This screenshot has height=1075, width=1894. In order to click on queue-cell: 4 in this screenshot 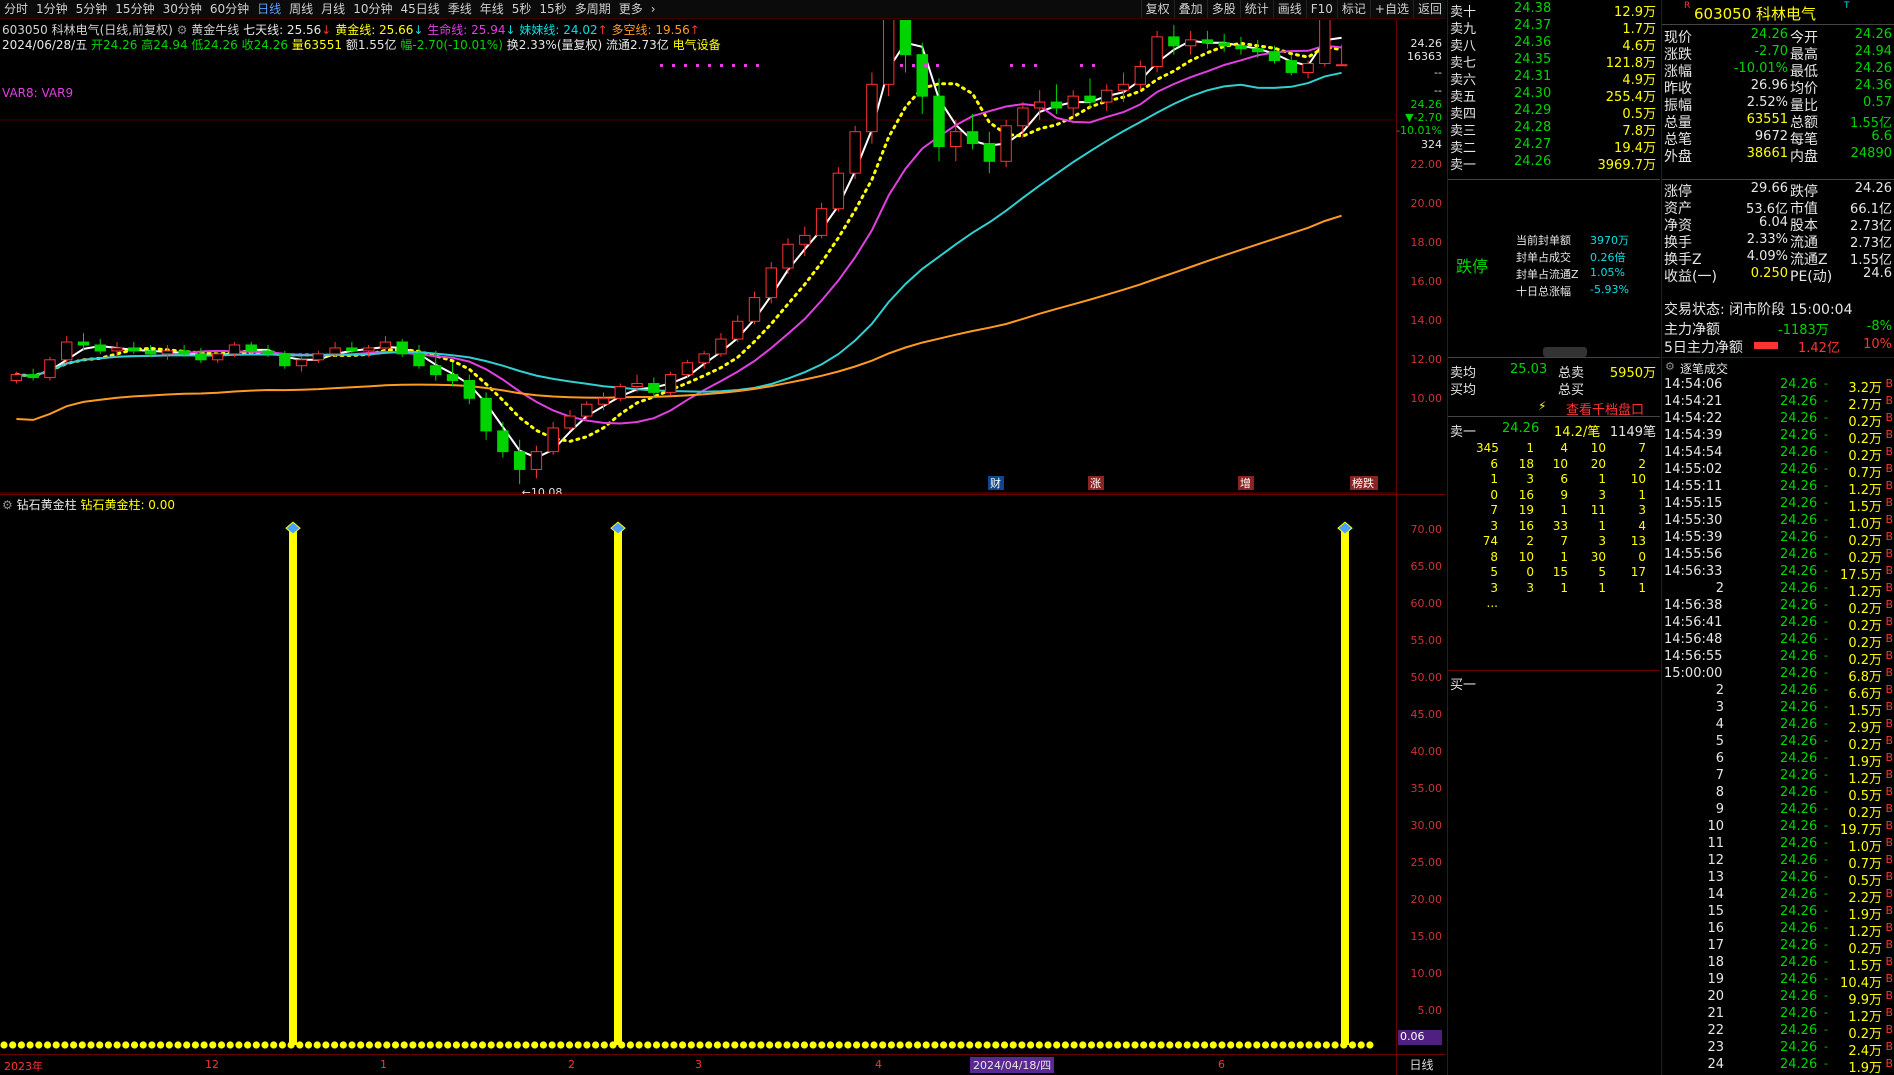, I will do `click(1564, 448)`.